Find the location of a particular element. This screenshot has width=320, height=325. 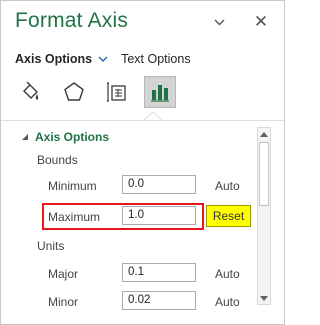

options-tabs: Axis Options Text Options is located at coordinates (103, 59).